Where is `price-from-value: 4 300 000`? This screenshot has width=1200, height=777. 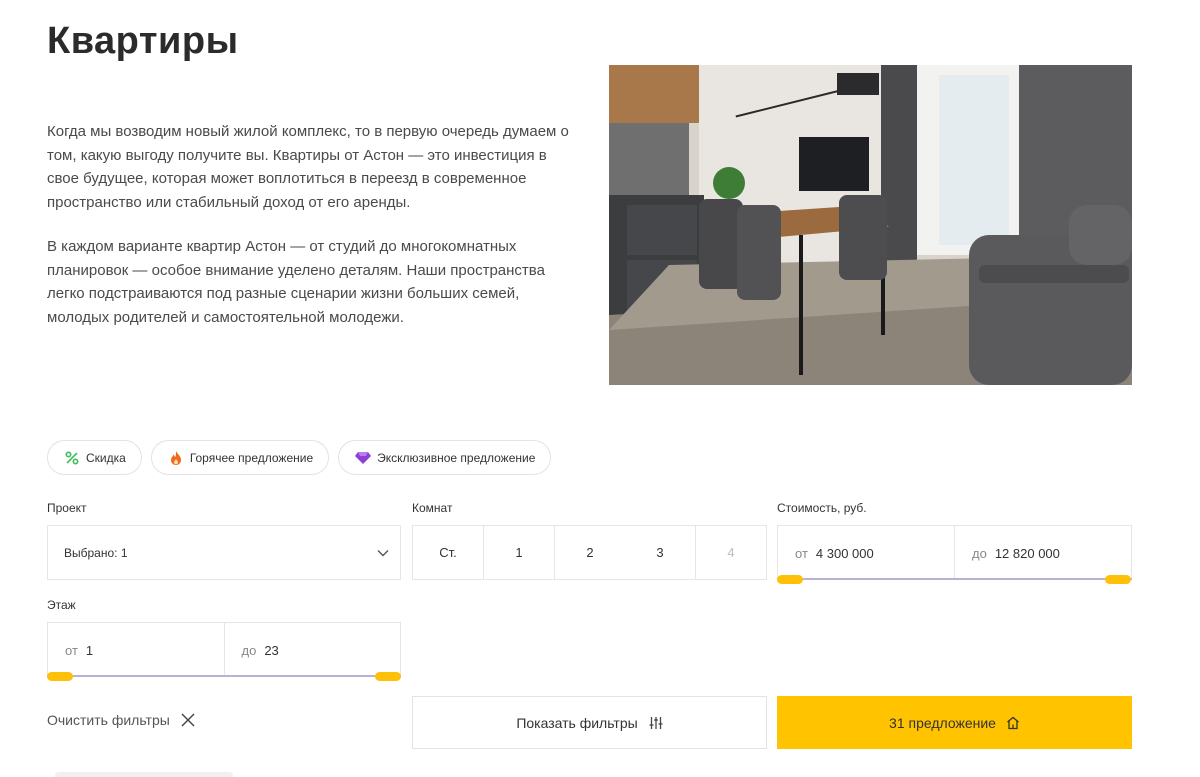
price-from-value: 4 300 000 is located at coordinates (844, 553).